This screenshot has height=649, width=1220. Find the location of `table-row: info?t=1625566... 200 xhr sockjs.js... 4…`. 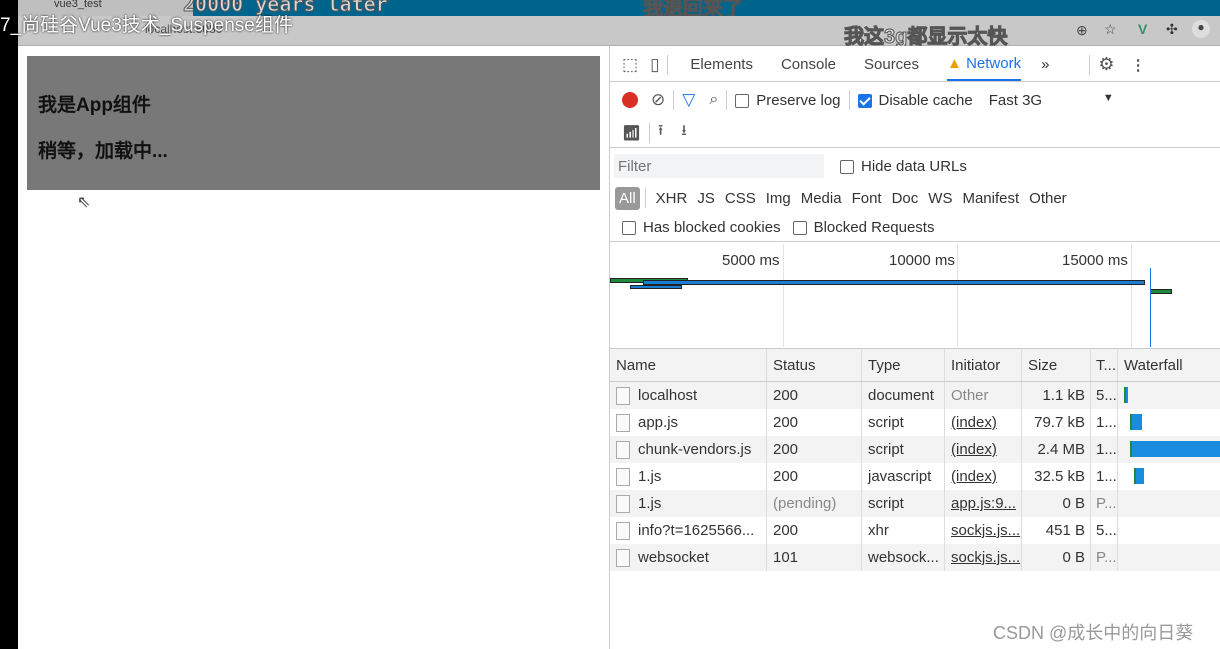

table-row: info?t=1625566... 200 xhr sockjs.js... 4… is located at coordinates (915, 530).